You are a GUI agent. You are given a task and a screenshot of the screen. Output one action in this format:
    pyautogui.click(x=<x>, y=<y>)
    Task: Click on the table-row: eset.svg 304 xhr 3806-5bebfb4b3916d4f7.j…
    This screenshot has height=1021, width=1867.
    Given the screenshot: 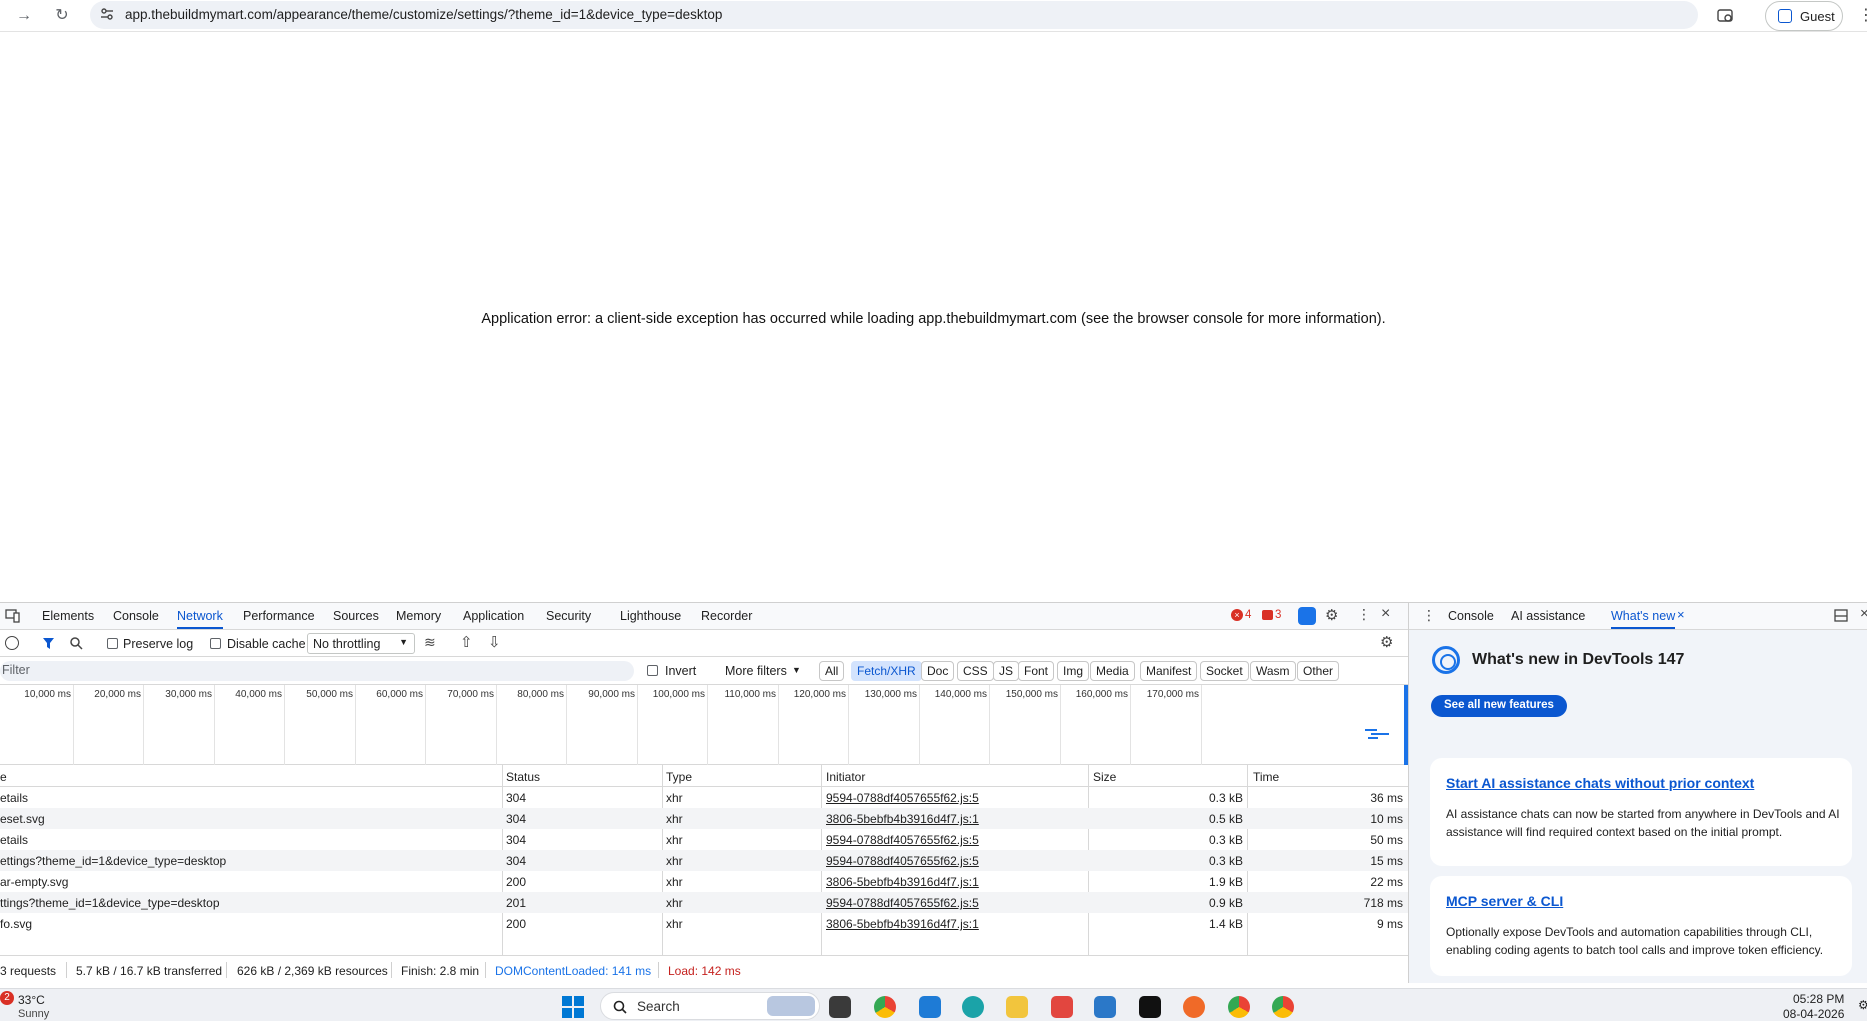 What is the action you would take?
    pyautogui.click(x=704, y=818)
    